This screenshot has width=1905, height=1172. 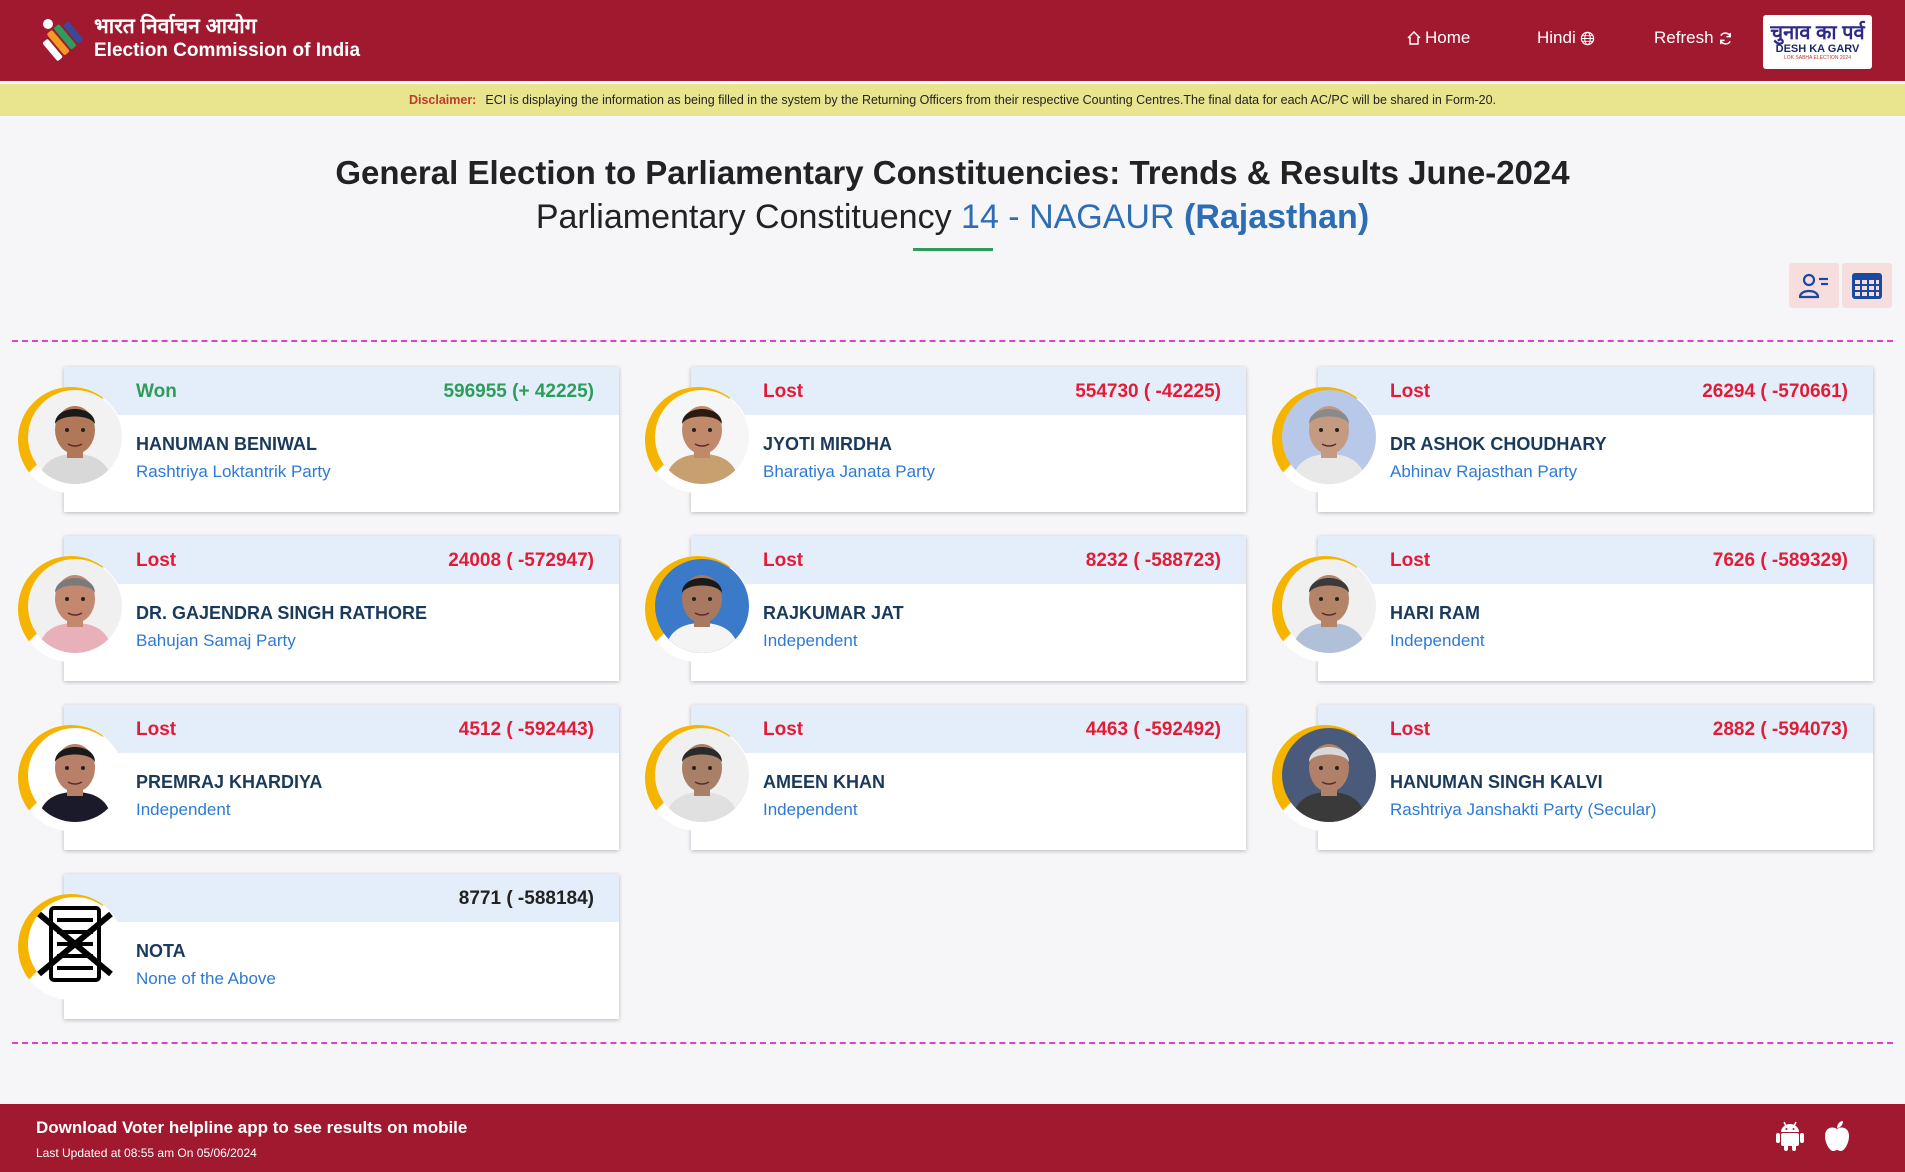 I want to click on candidate-name: AMEEN KHAN, so click(x=824, y=782).